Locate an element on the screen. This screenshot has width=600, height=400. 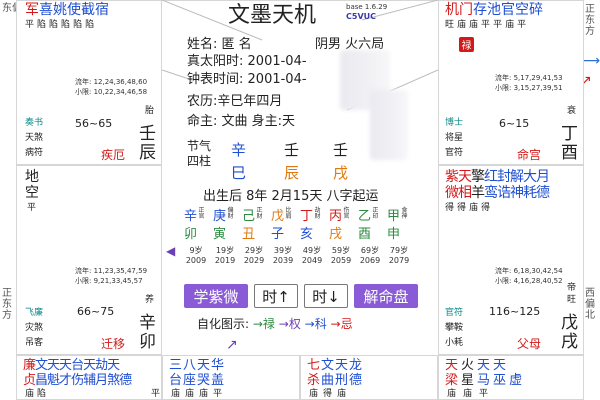
dayun-stem: 戊 is located at coordinates (278, 216).